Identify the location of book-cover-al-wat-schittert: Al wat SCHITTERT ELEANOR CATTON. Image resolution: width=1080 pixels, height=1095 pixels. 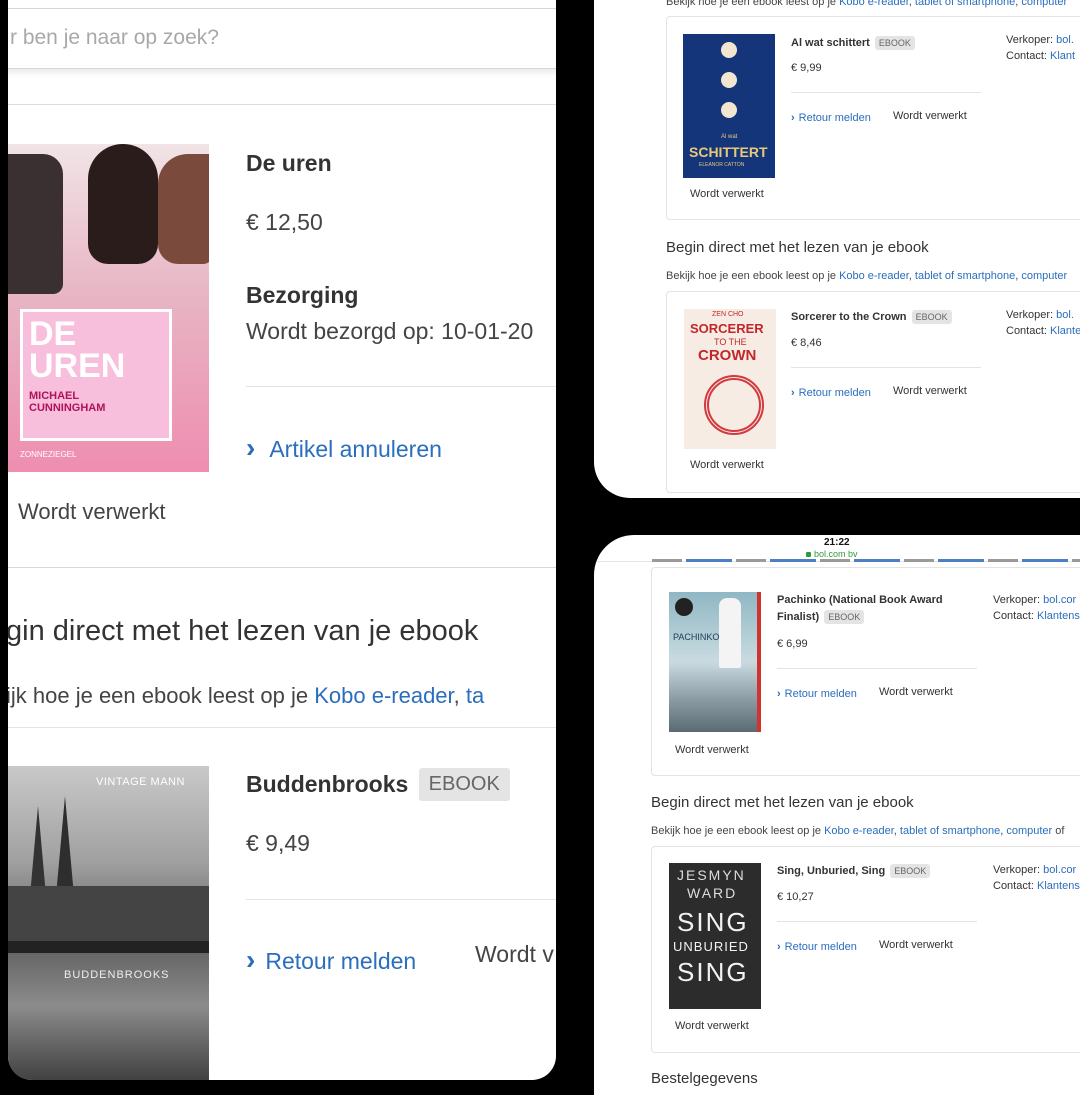
(729, 106).